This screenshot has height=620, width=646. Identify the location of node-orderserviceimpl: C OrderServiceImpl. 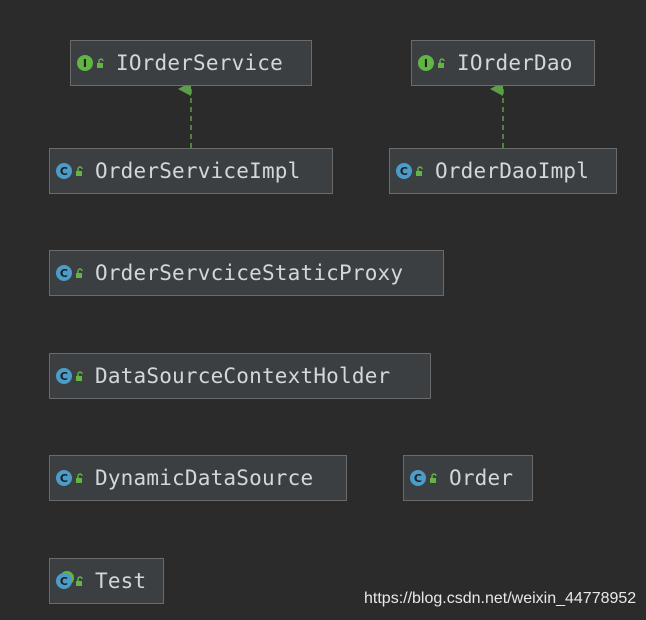
(191, 171).